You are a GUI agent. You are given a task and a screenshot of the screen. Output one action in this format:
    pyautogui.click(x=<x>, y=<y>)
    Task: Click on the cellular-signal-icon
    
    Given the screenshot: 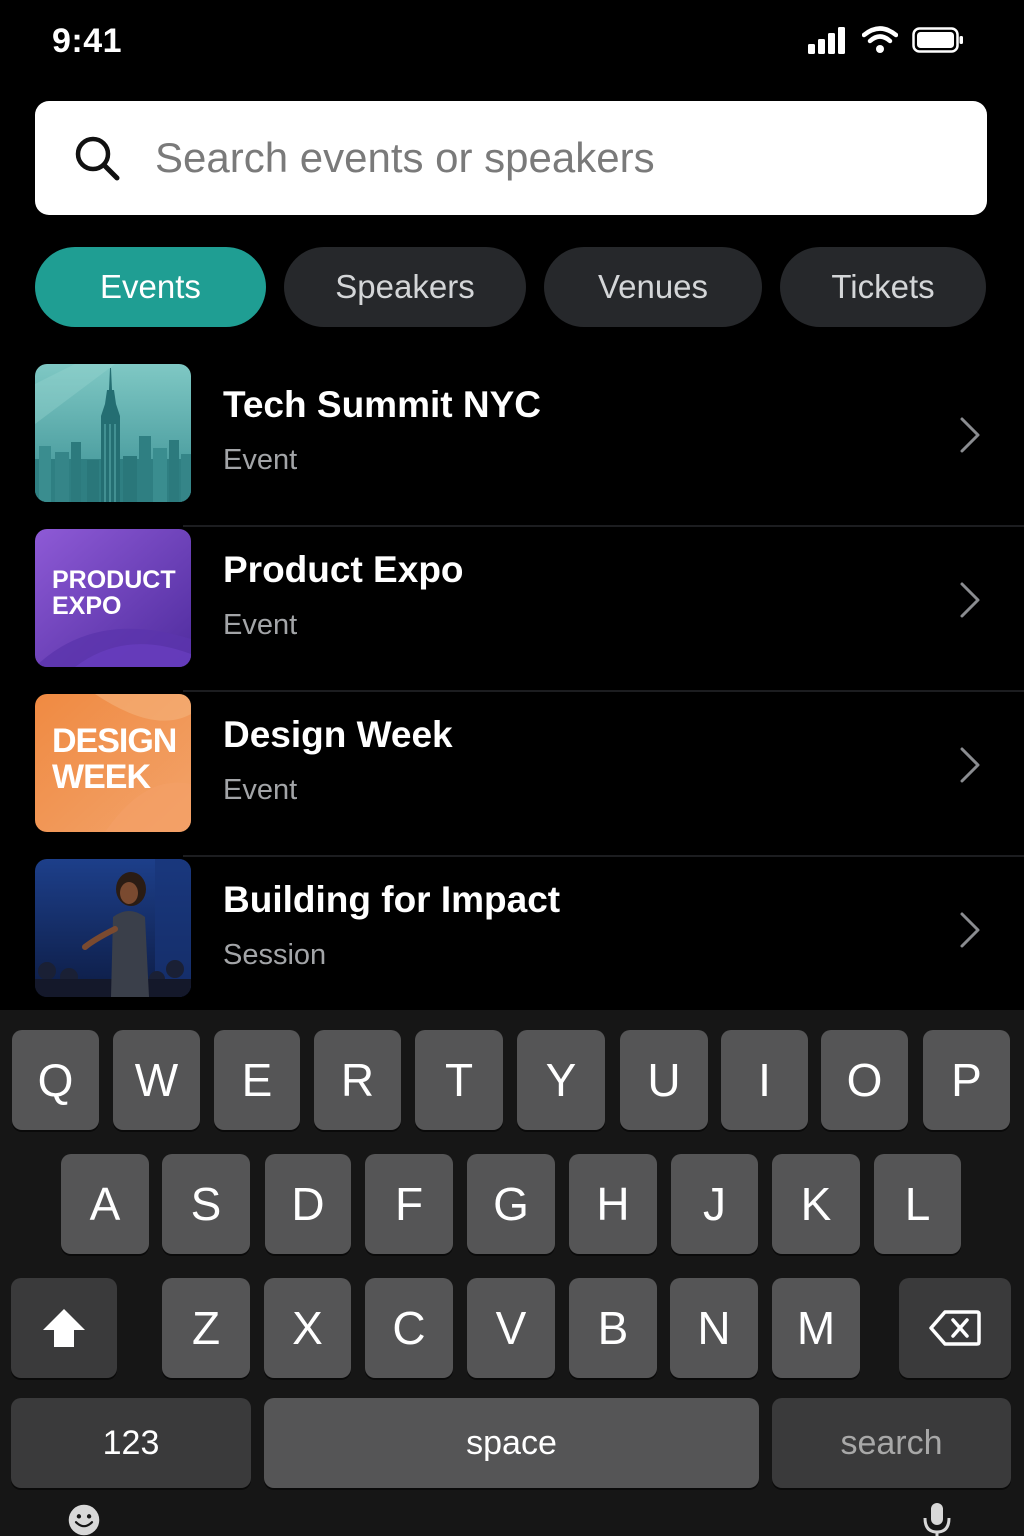 What is the action you would take?
    pyautogui.click(x=826, y=40)
    